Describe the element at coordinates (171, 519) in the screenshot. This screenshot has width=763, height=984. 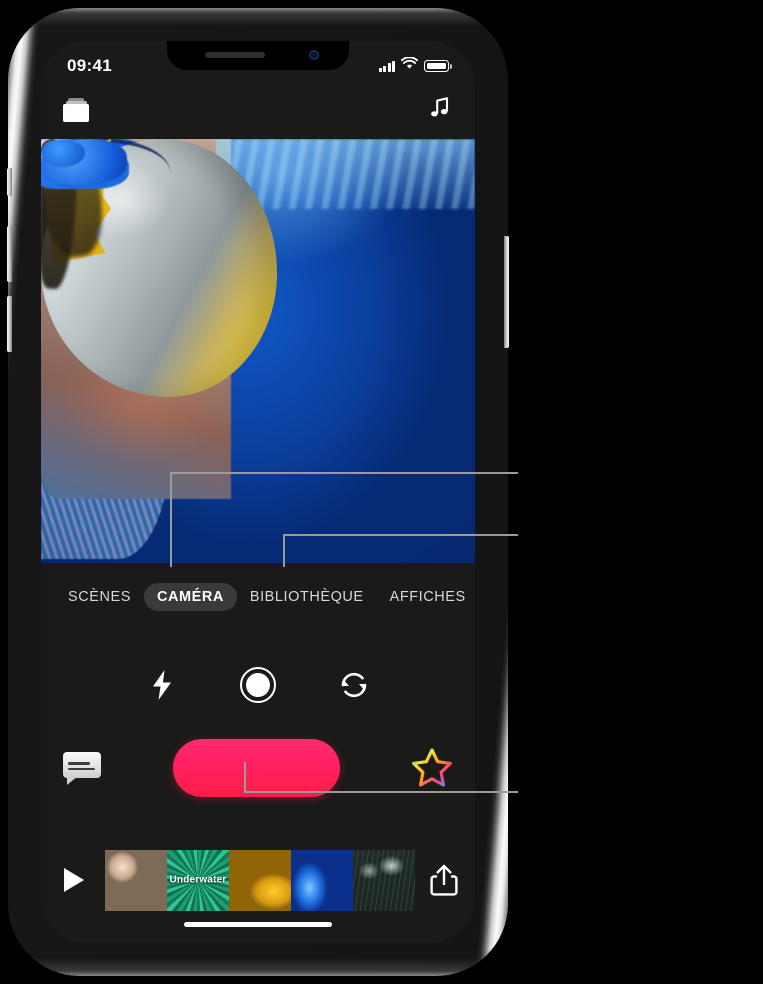
I see `callout-camera-tab-vertical` at that location.